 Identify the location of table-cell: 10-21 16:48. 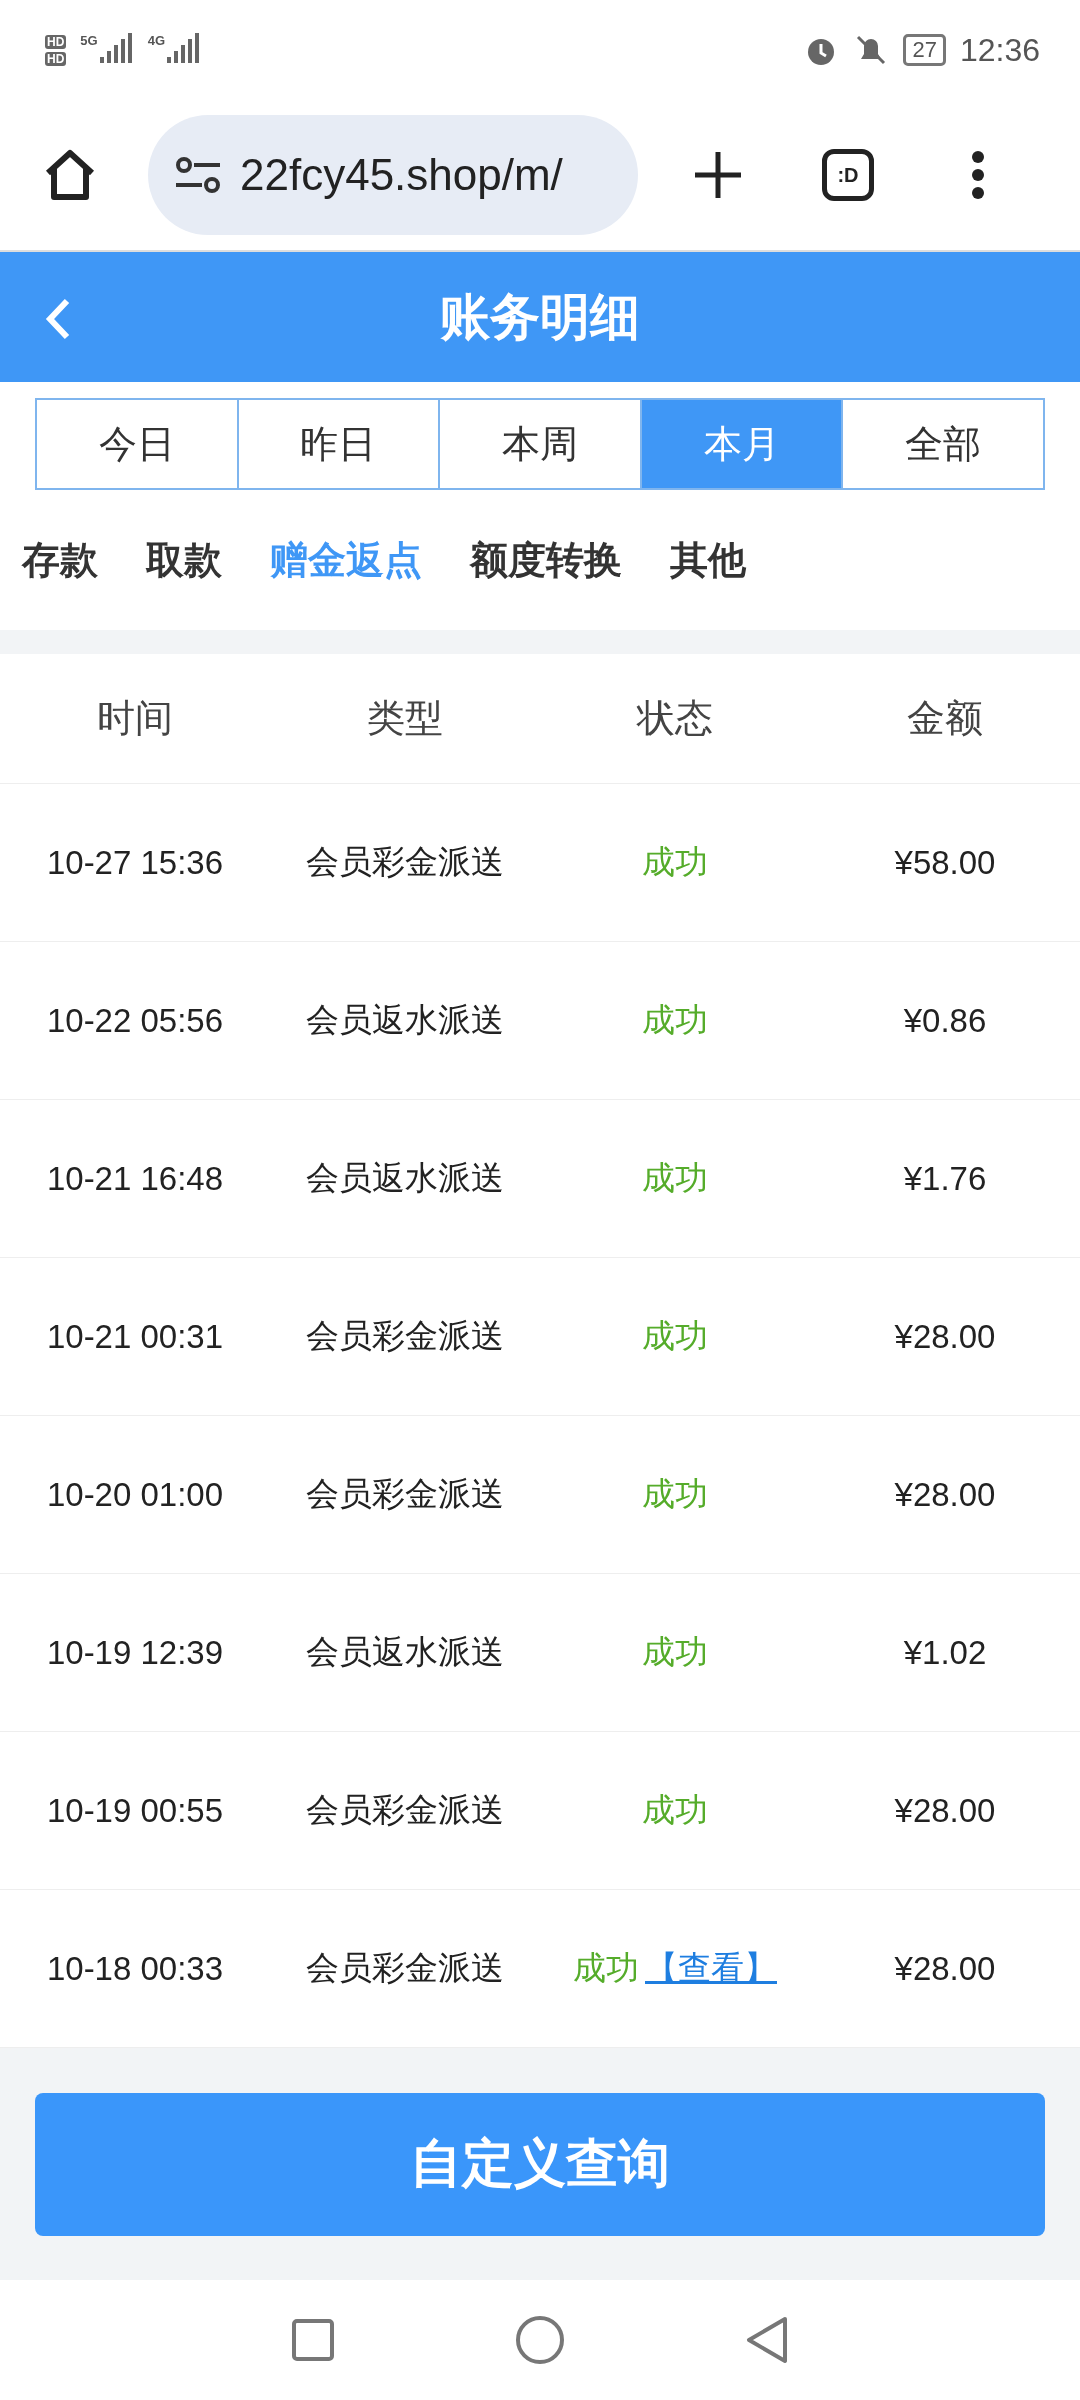
(135, 1179).